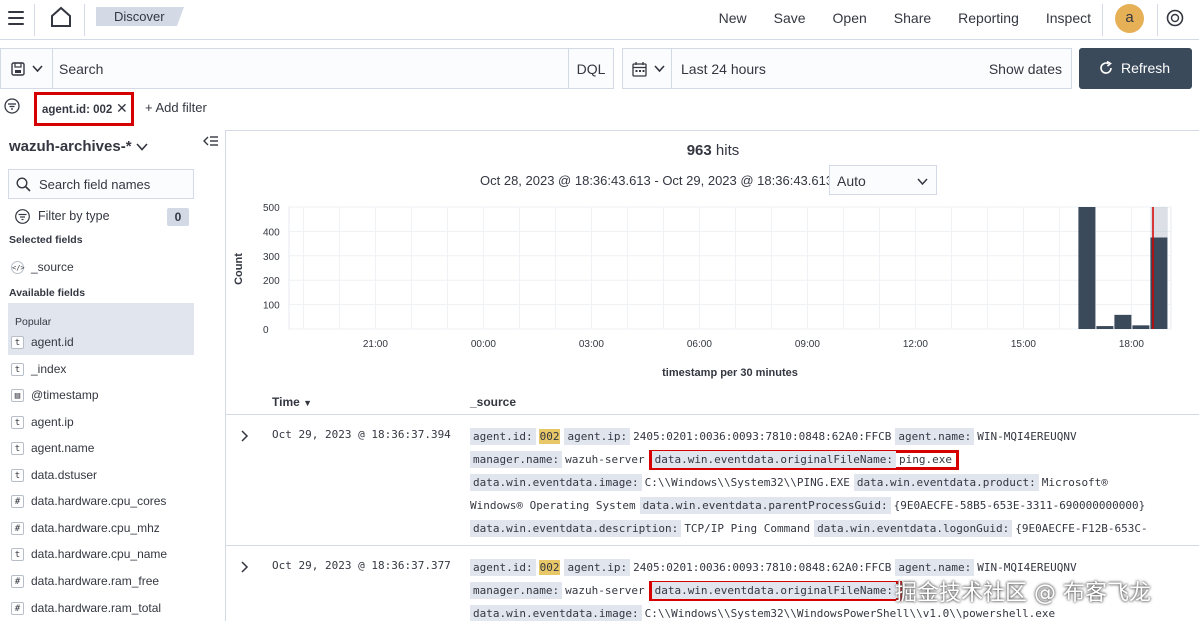 This screenshot has width=1199, height=621. What do you see at coordinates (1131, 344) in the screenshot?
I see `x-tick-label: 18:00` at bounding box center [1131, 344].